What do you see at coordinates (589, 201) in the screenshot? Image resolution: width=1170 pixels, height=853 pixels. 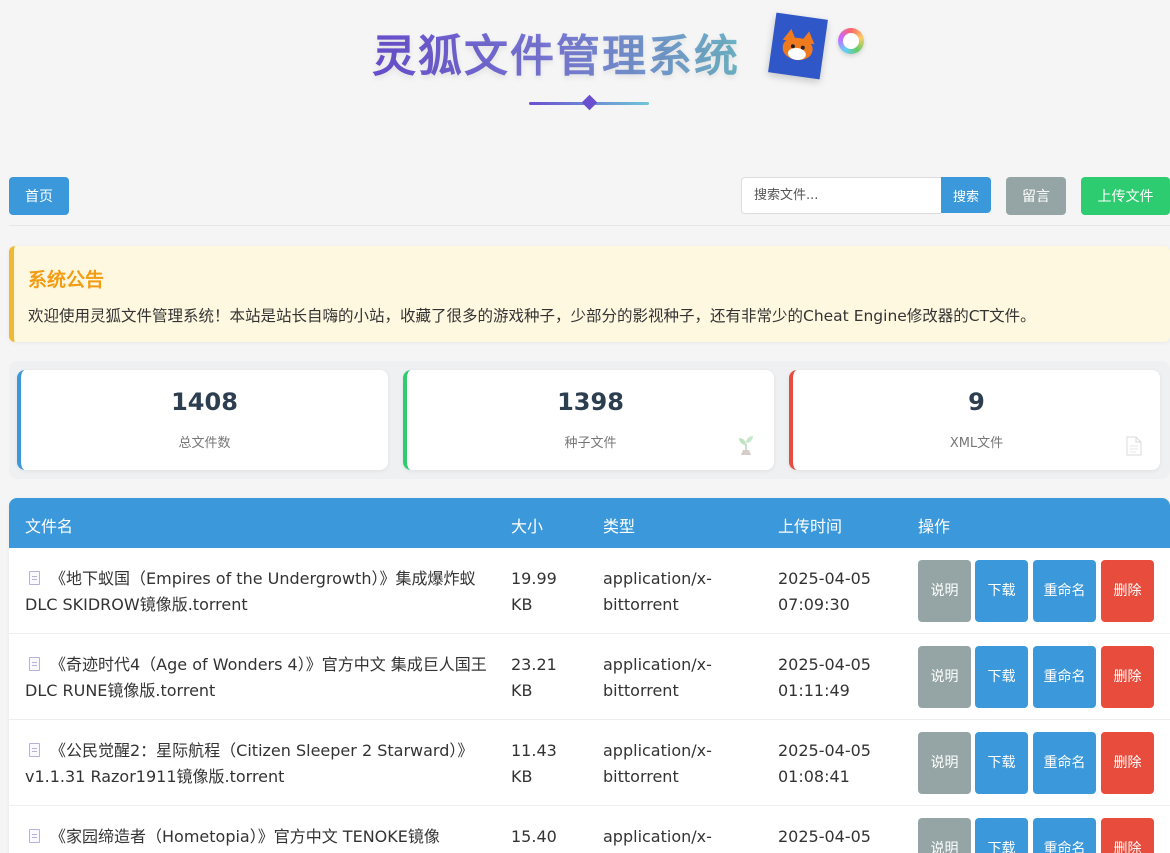 I see `navbar: 首页 搜索 留言 上传文件` at bounding box center [589, 201].